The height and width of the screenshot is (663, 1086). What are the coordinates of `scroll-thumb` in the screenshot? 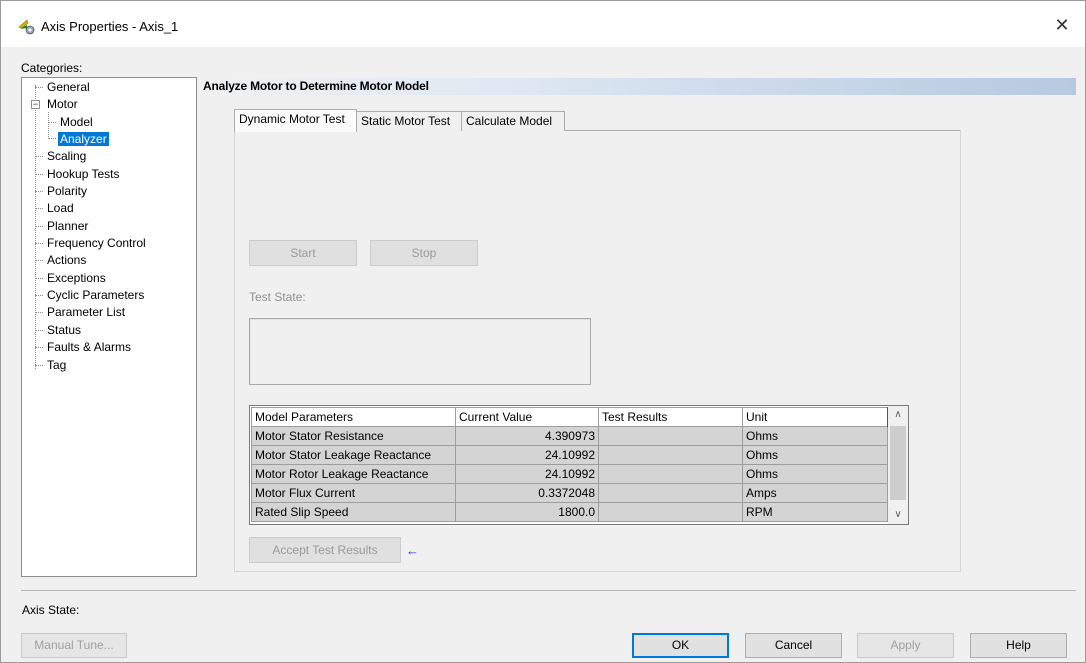 It's located at (898, 463).